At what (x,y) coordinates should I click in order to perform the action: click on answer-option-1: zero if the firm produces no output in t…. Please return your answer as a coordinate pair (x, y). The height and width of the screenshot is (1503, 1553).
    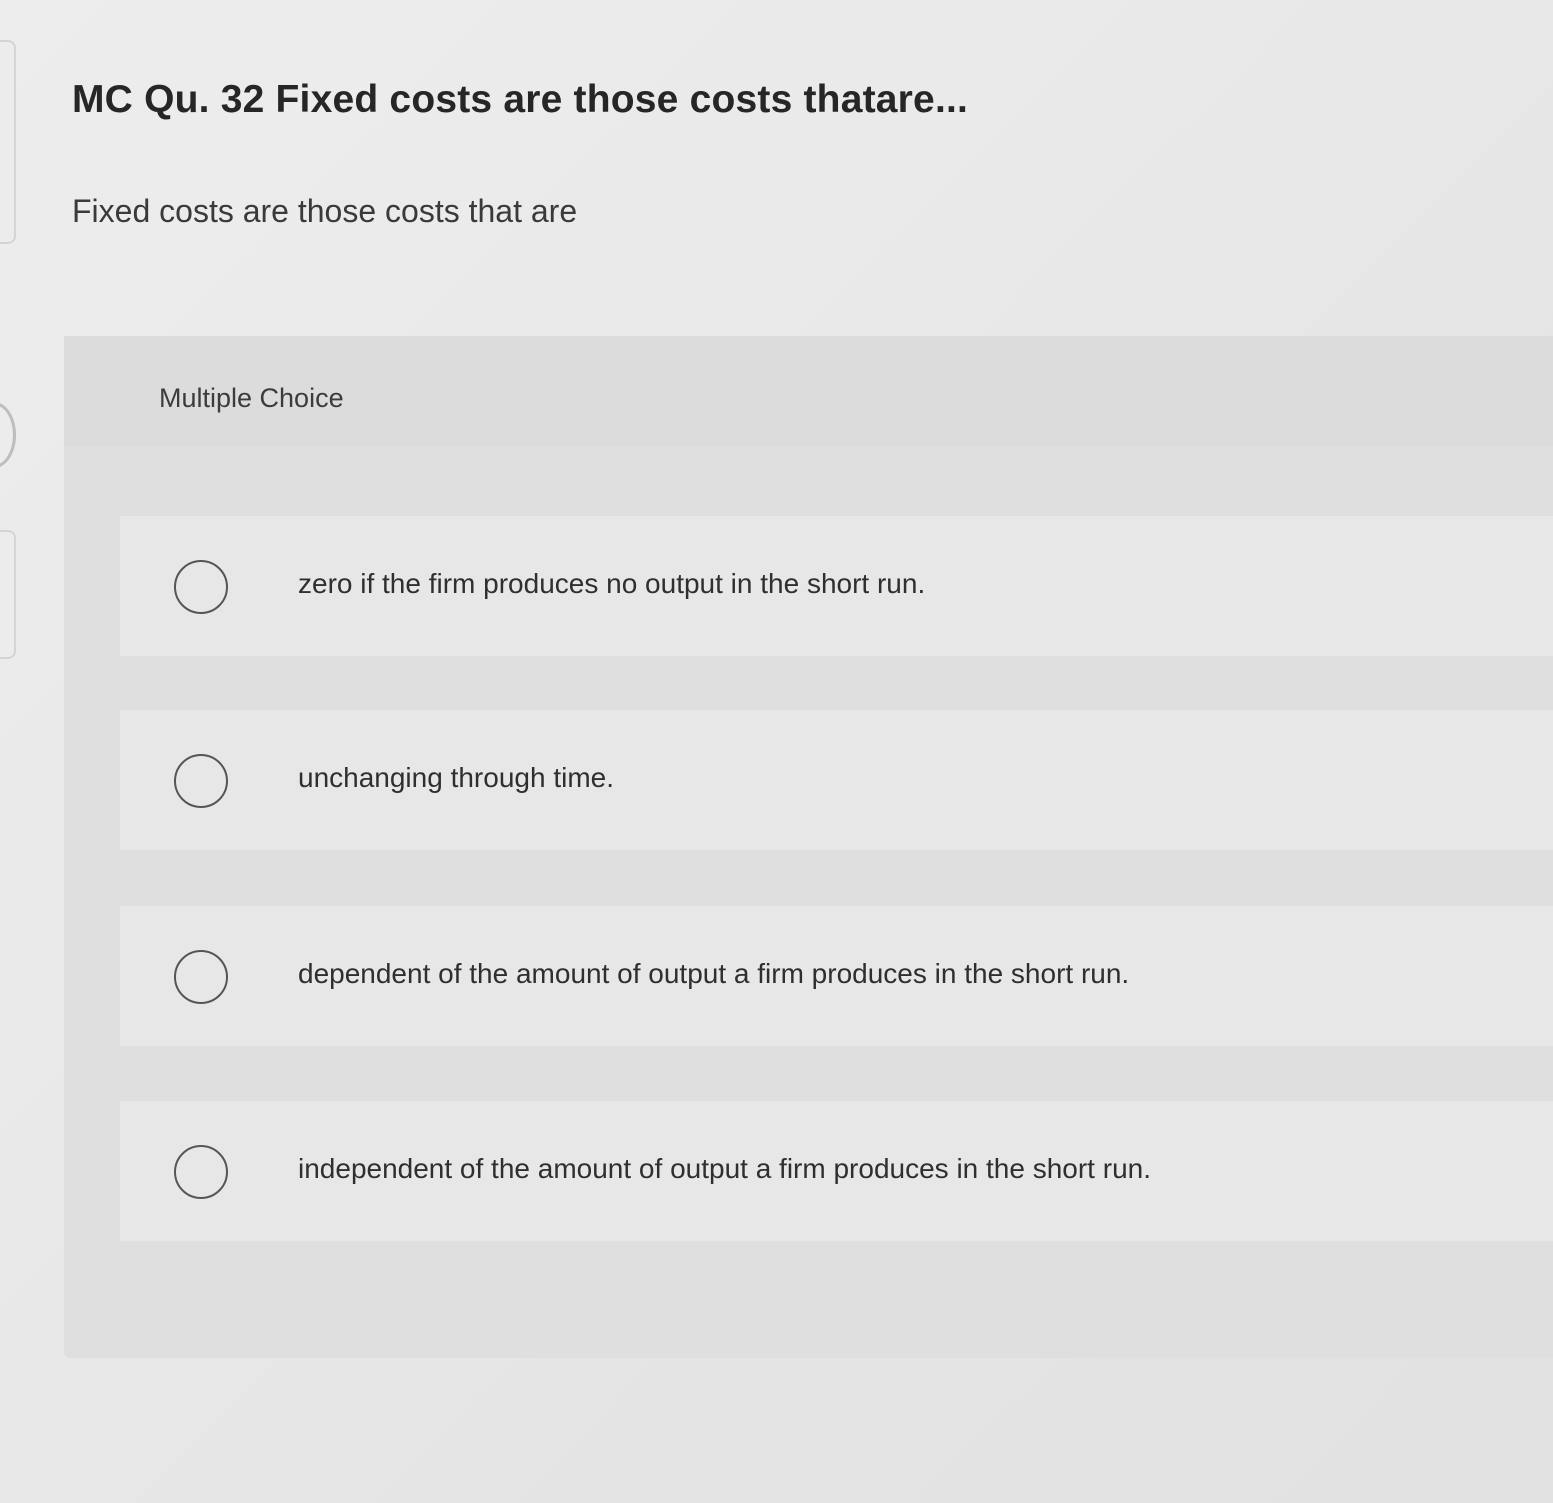
    Looking at the image, I should click on (836, 586).